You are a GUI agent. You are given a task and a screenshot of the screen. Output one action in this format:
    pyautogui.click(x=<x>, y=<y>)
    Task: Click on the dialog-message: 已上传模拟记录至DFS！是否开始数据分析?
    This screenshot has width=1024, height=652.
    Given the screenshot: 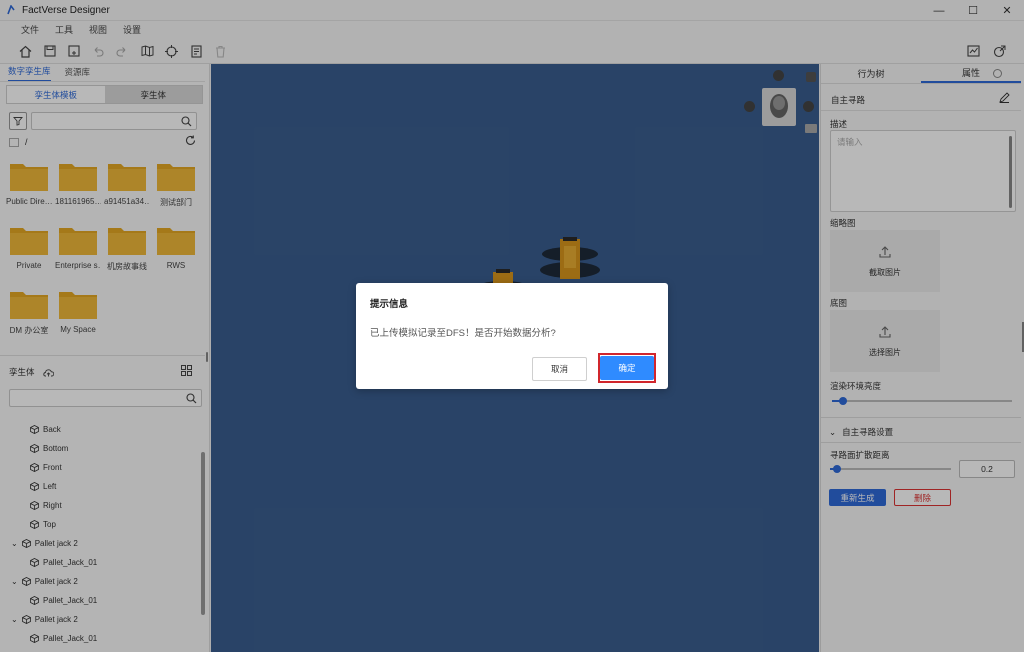 What is the action you would take?
    pyautogui.click(x=463, y=333)
    